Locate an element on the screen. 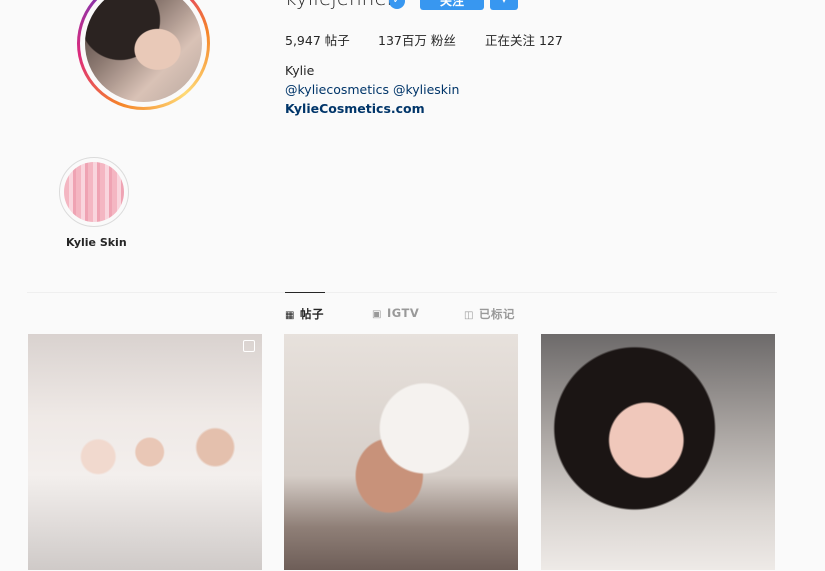  stat-following: 正在关注 127 is located at coordinates (524, 39).